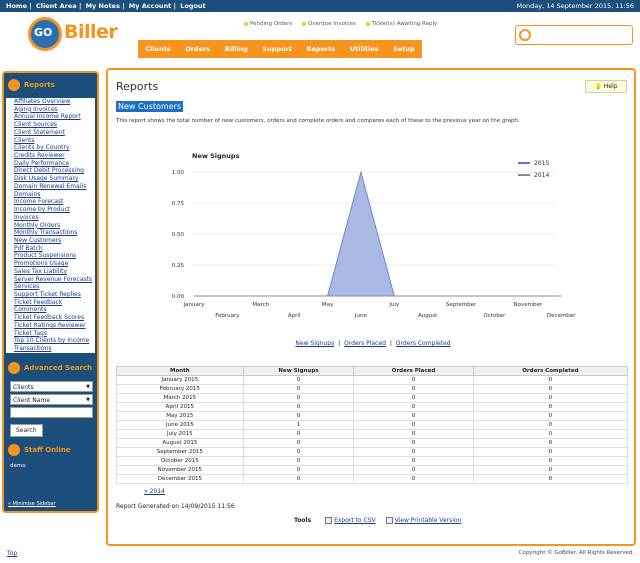 The width and height of the screenshot is (640, 563). What do you see at coordinates (372, 443) in the screenshot?
I see `table-row: August 2015 0 0 0` at bounding box center [372, 443].